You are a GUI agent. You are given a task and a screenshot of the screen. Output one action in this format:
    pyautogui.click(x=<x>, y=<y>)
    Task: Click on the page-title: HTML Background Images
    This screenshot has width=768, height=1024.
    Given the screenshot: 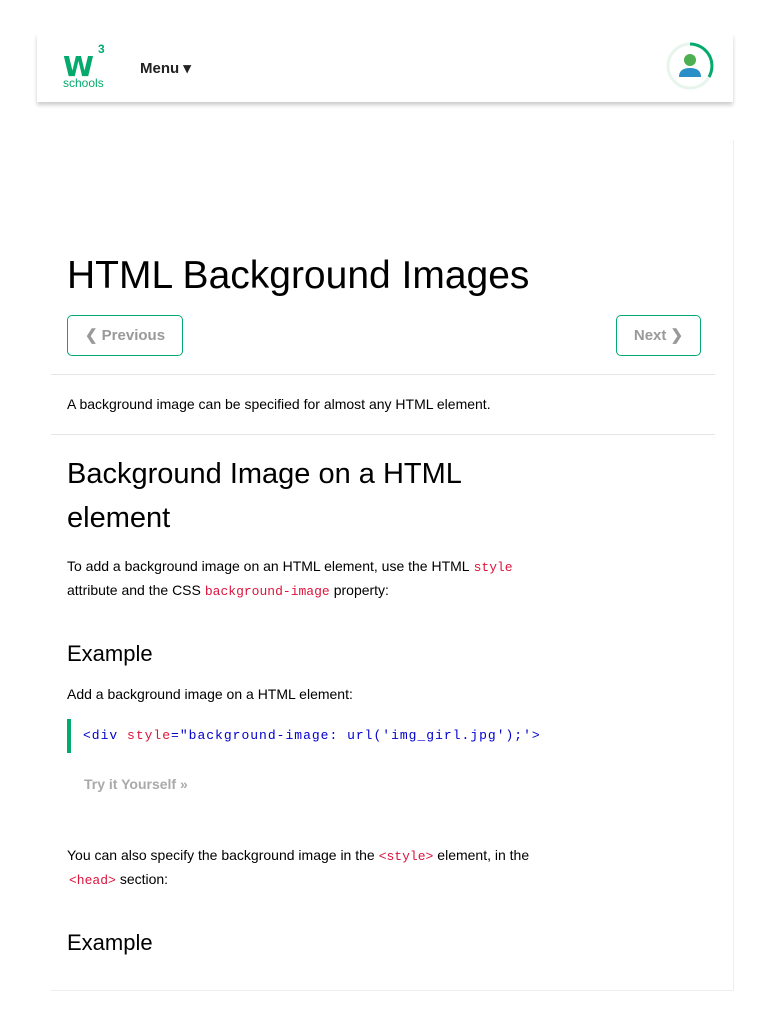 What is the action you would take?
    pyautogui.click(x=298, y=275)
    